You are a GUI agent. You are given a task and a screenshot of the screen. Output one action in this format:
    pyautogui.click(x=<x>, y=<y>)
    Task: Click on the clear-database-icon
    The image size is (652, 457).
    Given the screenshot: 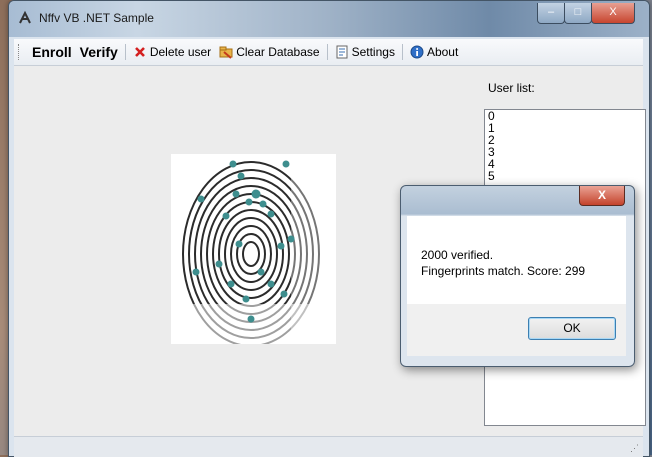 What is the action you would take?
    pyautogui.click(x=226, y=52)
    